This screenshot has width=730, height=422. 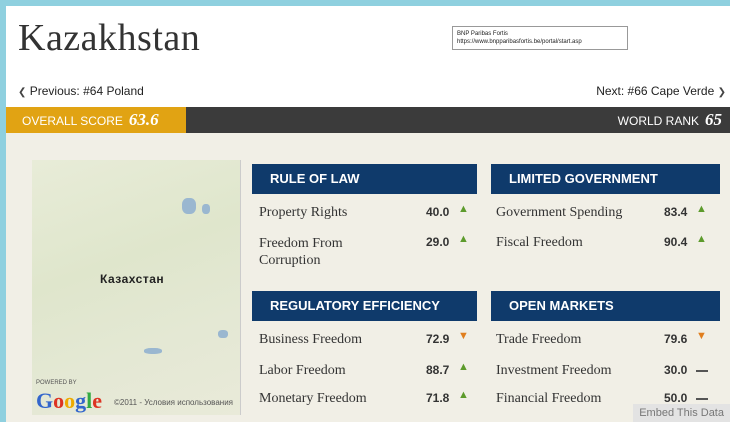 I want to click on fiscal-freedom-label: Fiscal Freedom, so click(x=539, y=242).